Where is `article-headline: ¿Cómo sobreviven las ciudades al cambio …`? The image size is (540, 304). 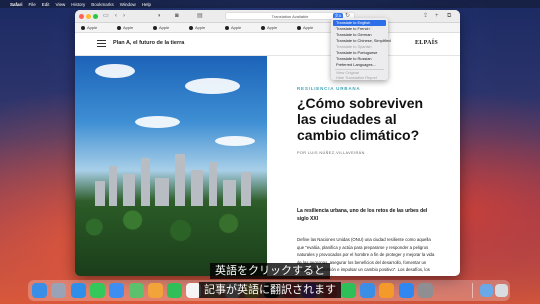
article-headline: ¿Cómo sobreviven las ciudades al cambio … is located at coordinates (360, 119).